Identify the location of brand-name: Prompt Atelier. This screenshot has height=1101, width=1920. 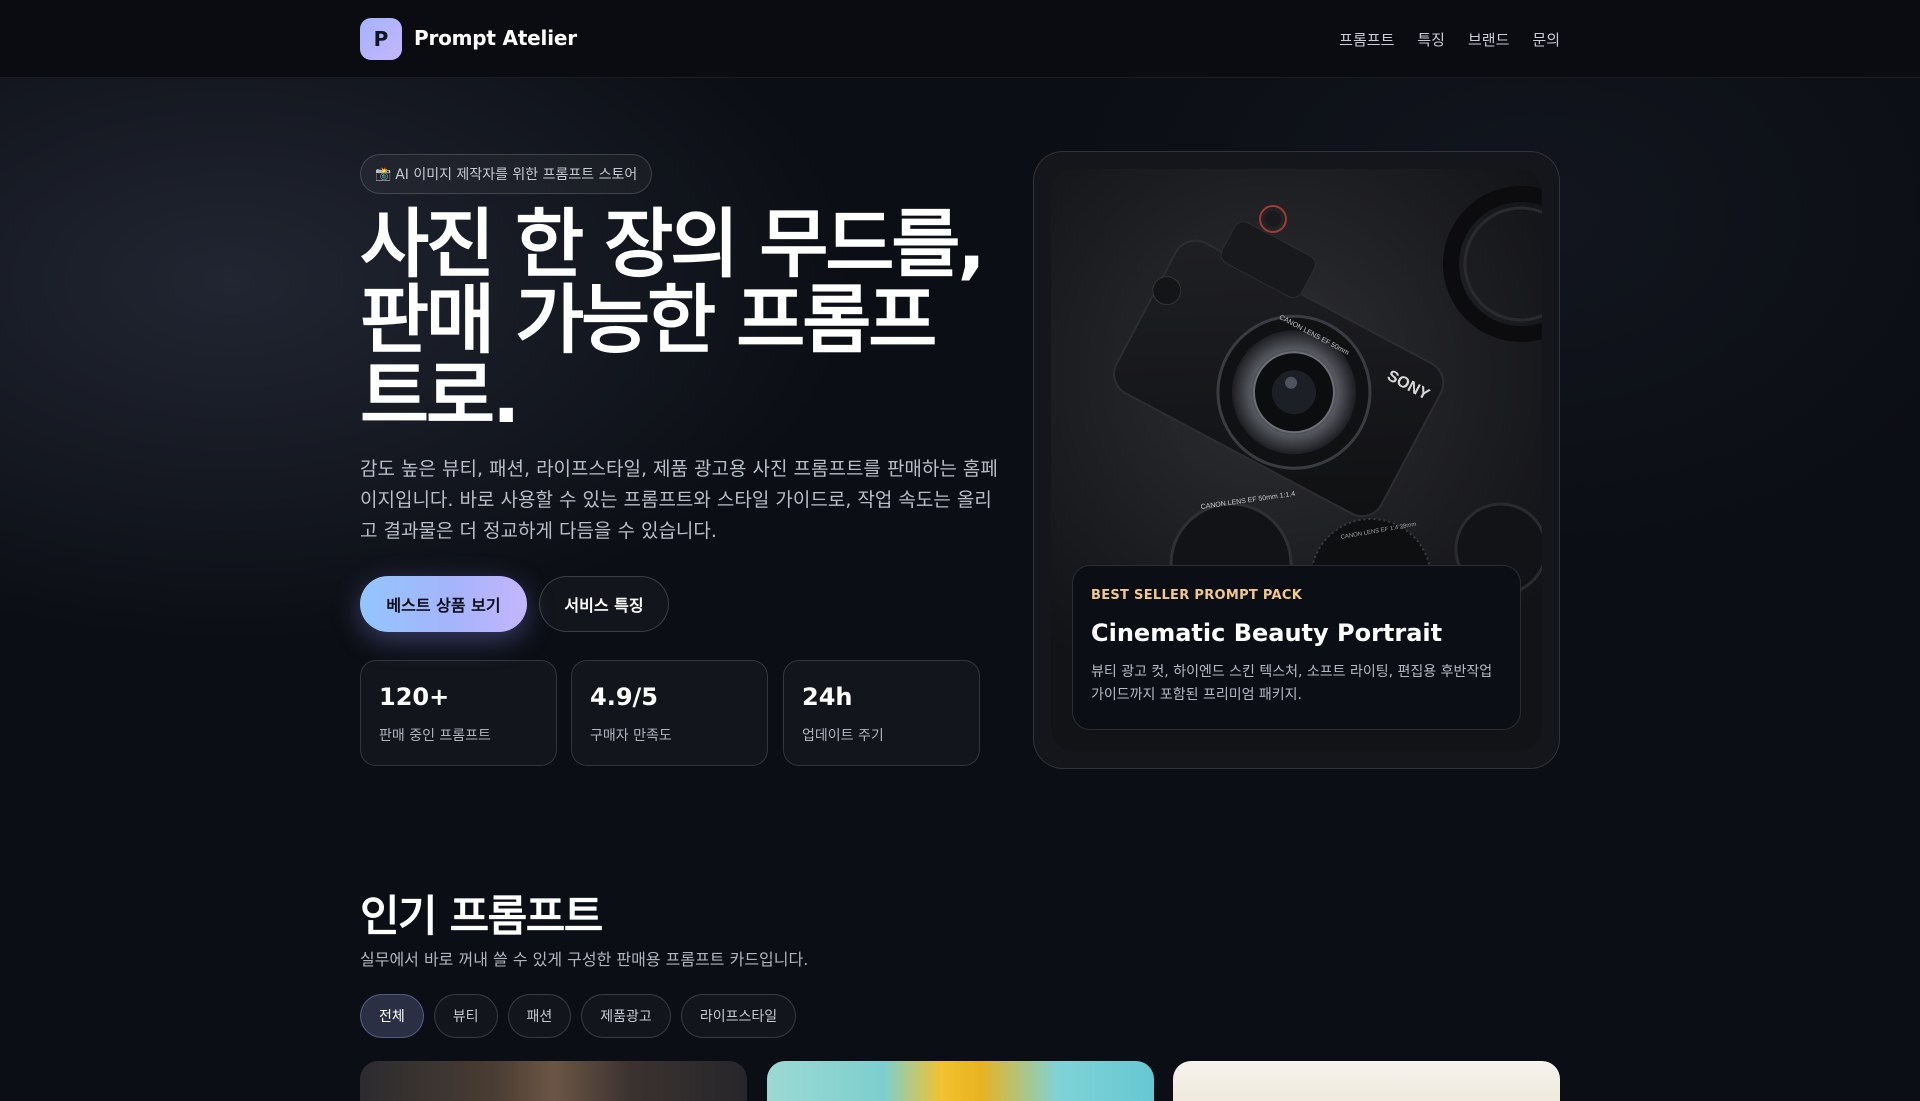
(495, 38).